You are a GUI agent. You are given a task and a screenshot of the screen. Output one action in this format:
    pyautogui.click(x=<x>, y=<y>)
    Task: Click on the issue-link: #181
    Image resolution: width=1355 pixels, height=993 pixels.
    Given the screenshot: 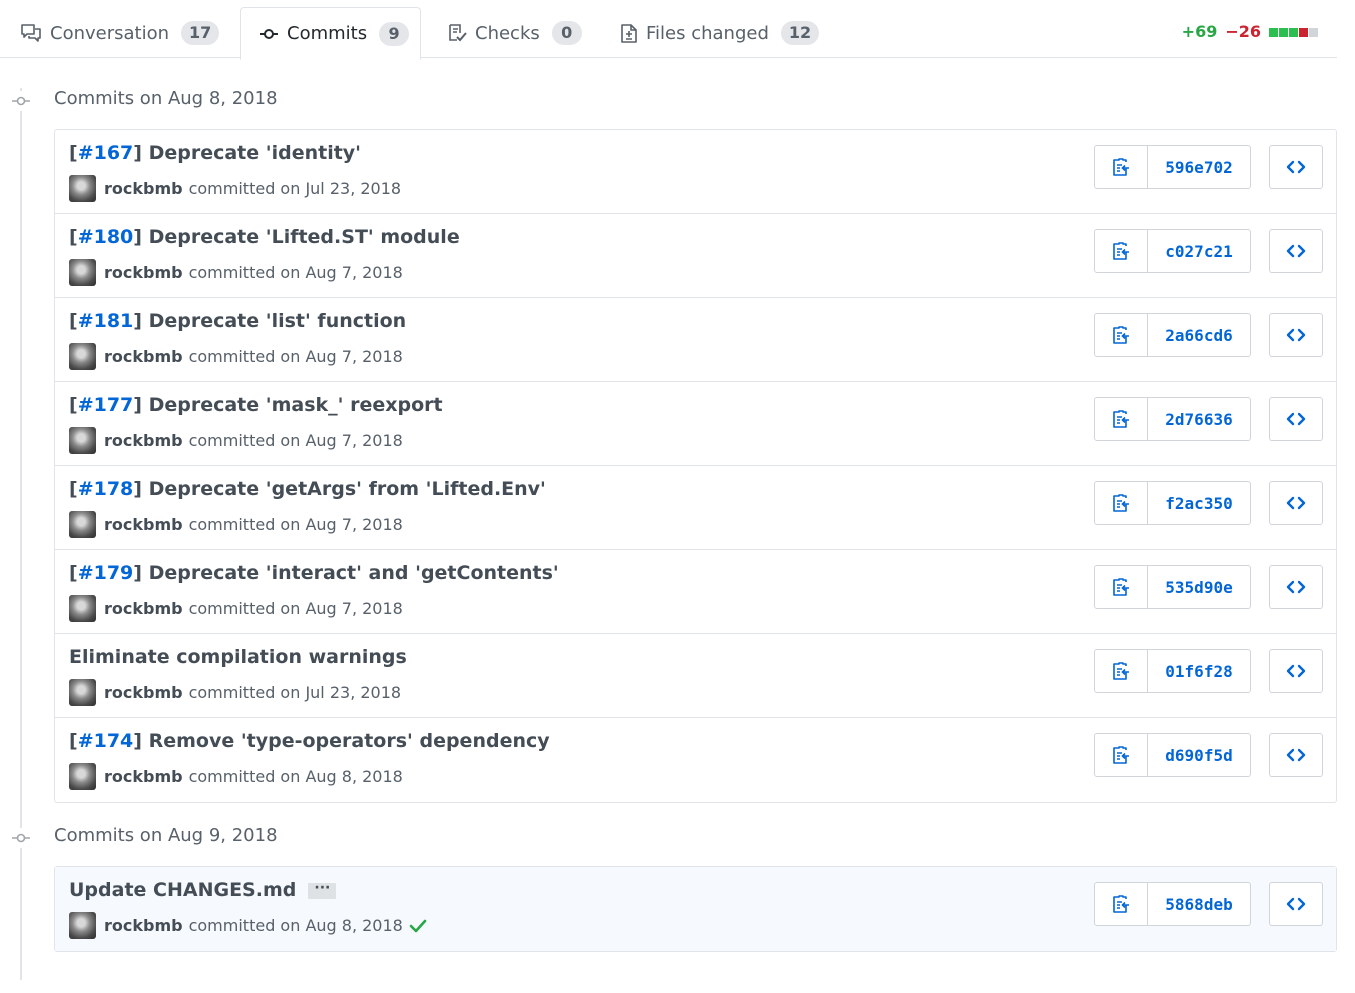 What is the action you would take?
    pyautogui.click(x=106, y=321)
    